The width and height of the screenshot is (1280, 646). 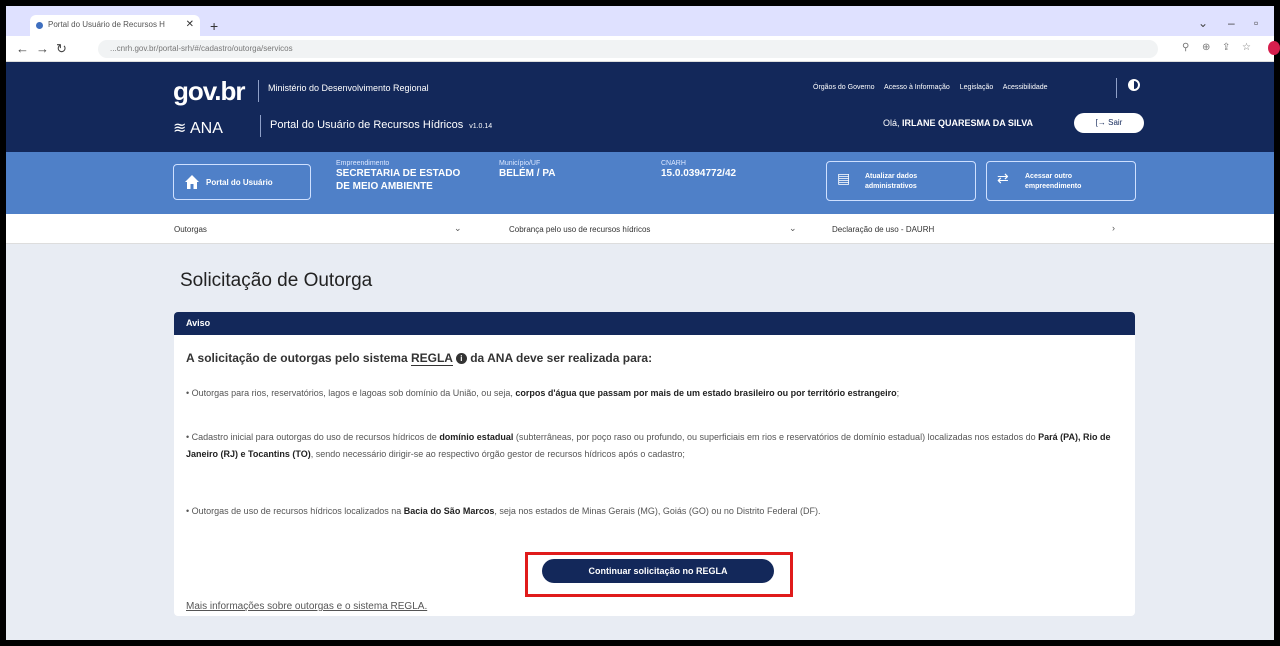 I want to click on portal-home-label: Portal do Usuário, so click(x=239, y=182).